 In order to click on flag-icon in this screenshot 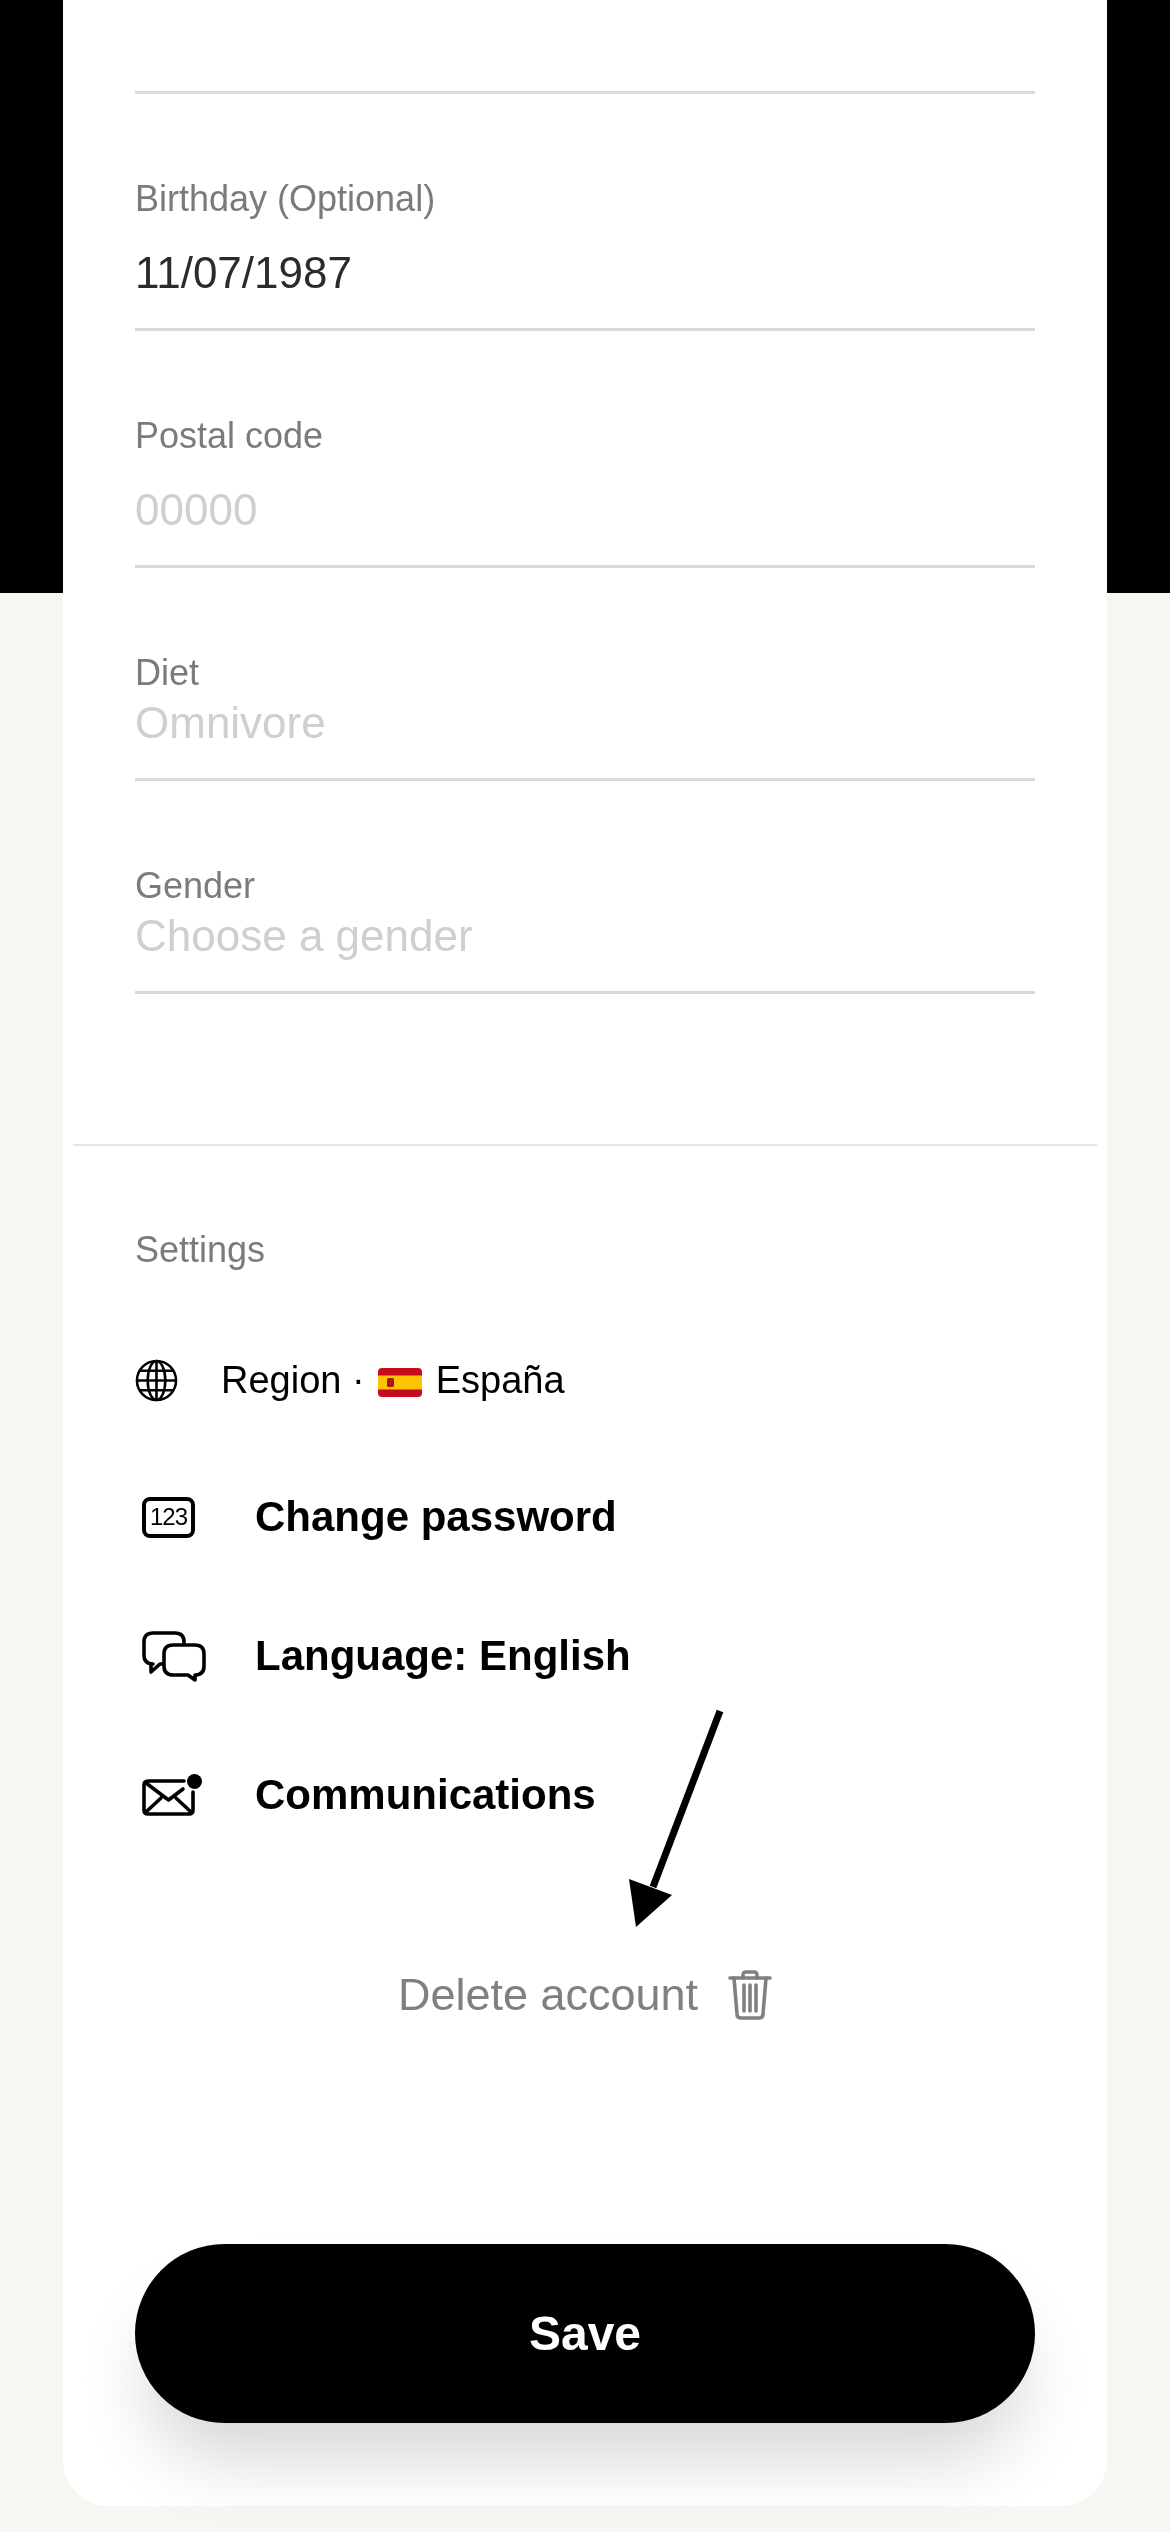, I will do `click(400, 1382)`.